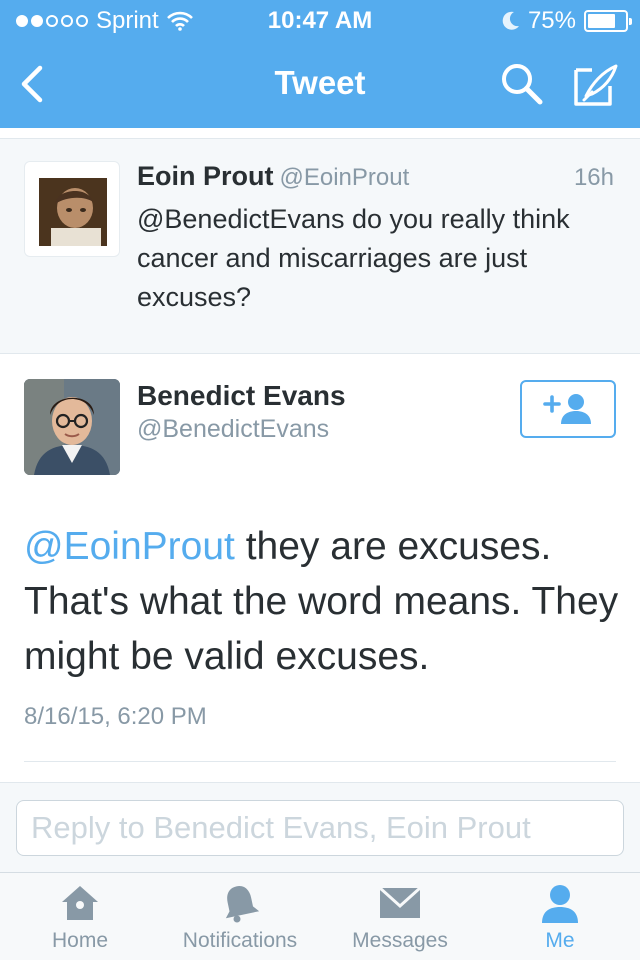 The height and width of the screenshot is (960, 640). I want to click on author-name: Benedict Evans, so click(241, 396).